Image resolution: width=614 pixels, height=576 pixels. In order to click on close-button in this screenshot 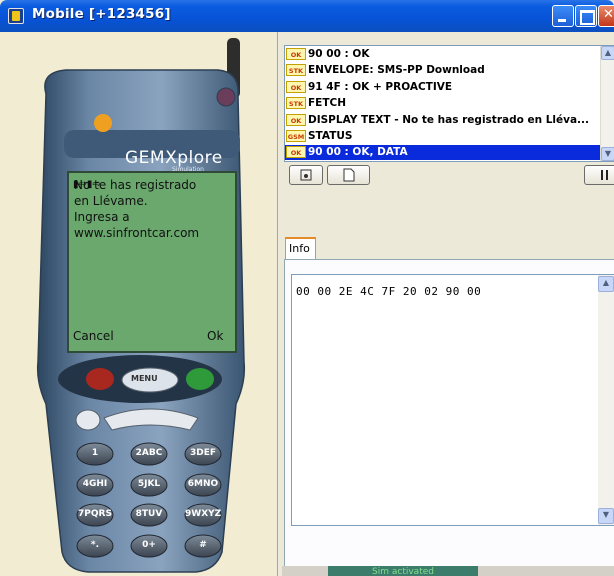, I will do `click(606, 16)`.